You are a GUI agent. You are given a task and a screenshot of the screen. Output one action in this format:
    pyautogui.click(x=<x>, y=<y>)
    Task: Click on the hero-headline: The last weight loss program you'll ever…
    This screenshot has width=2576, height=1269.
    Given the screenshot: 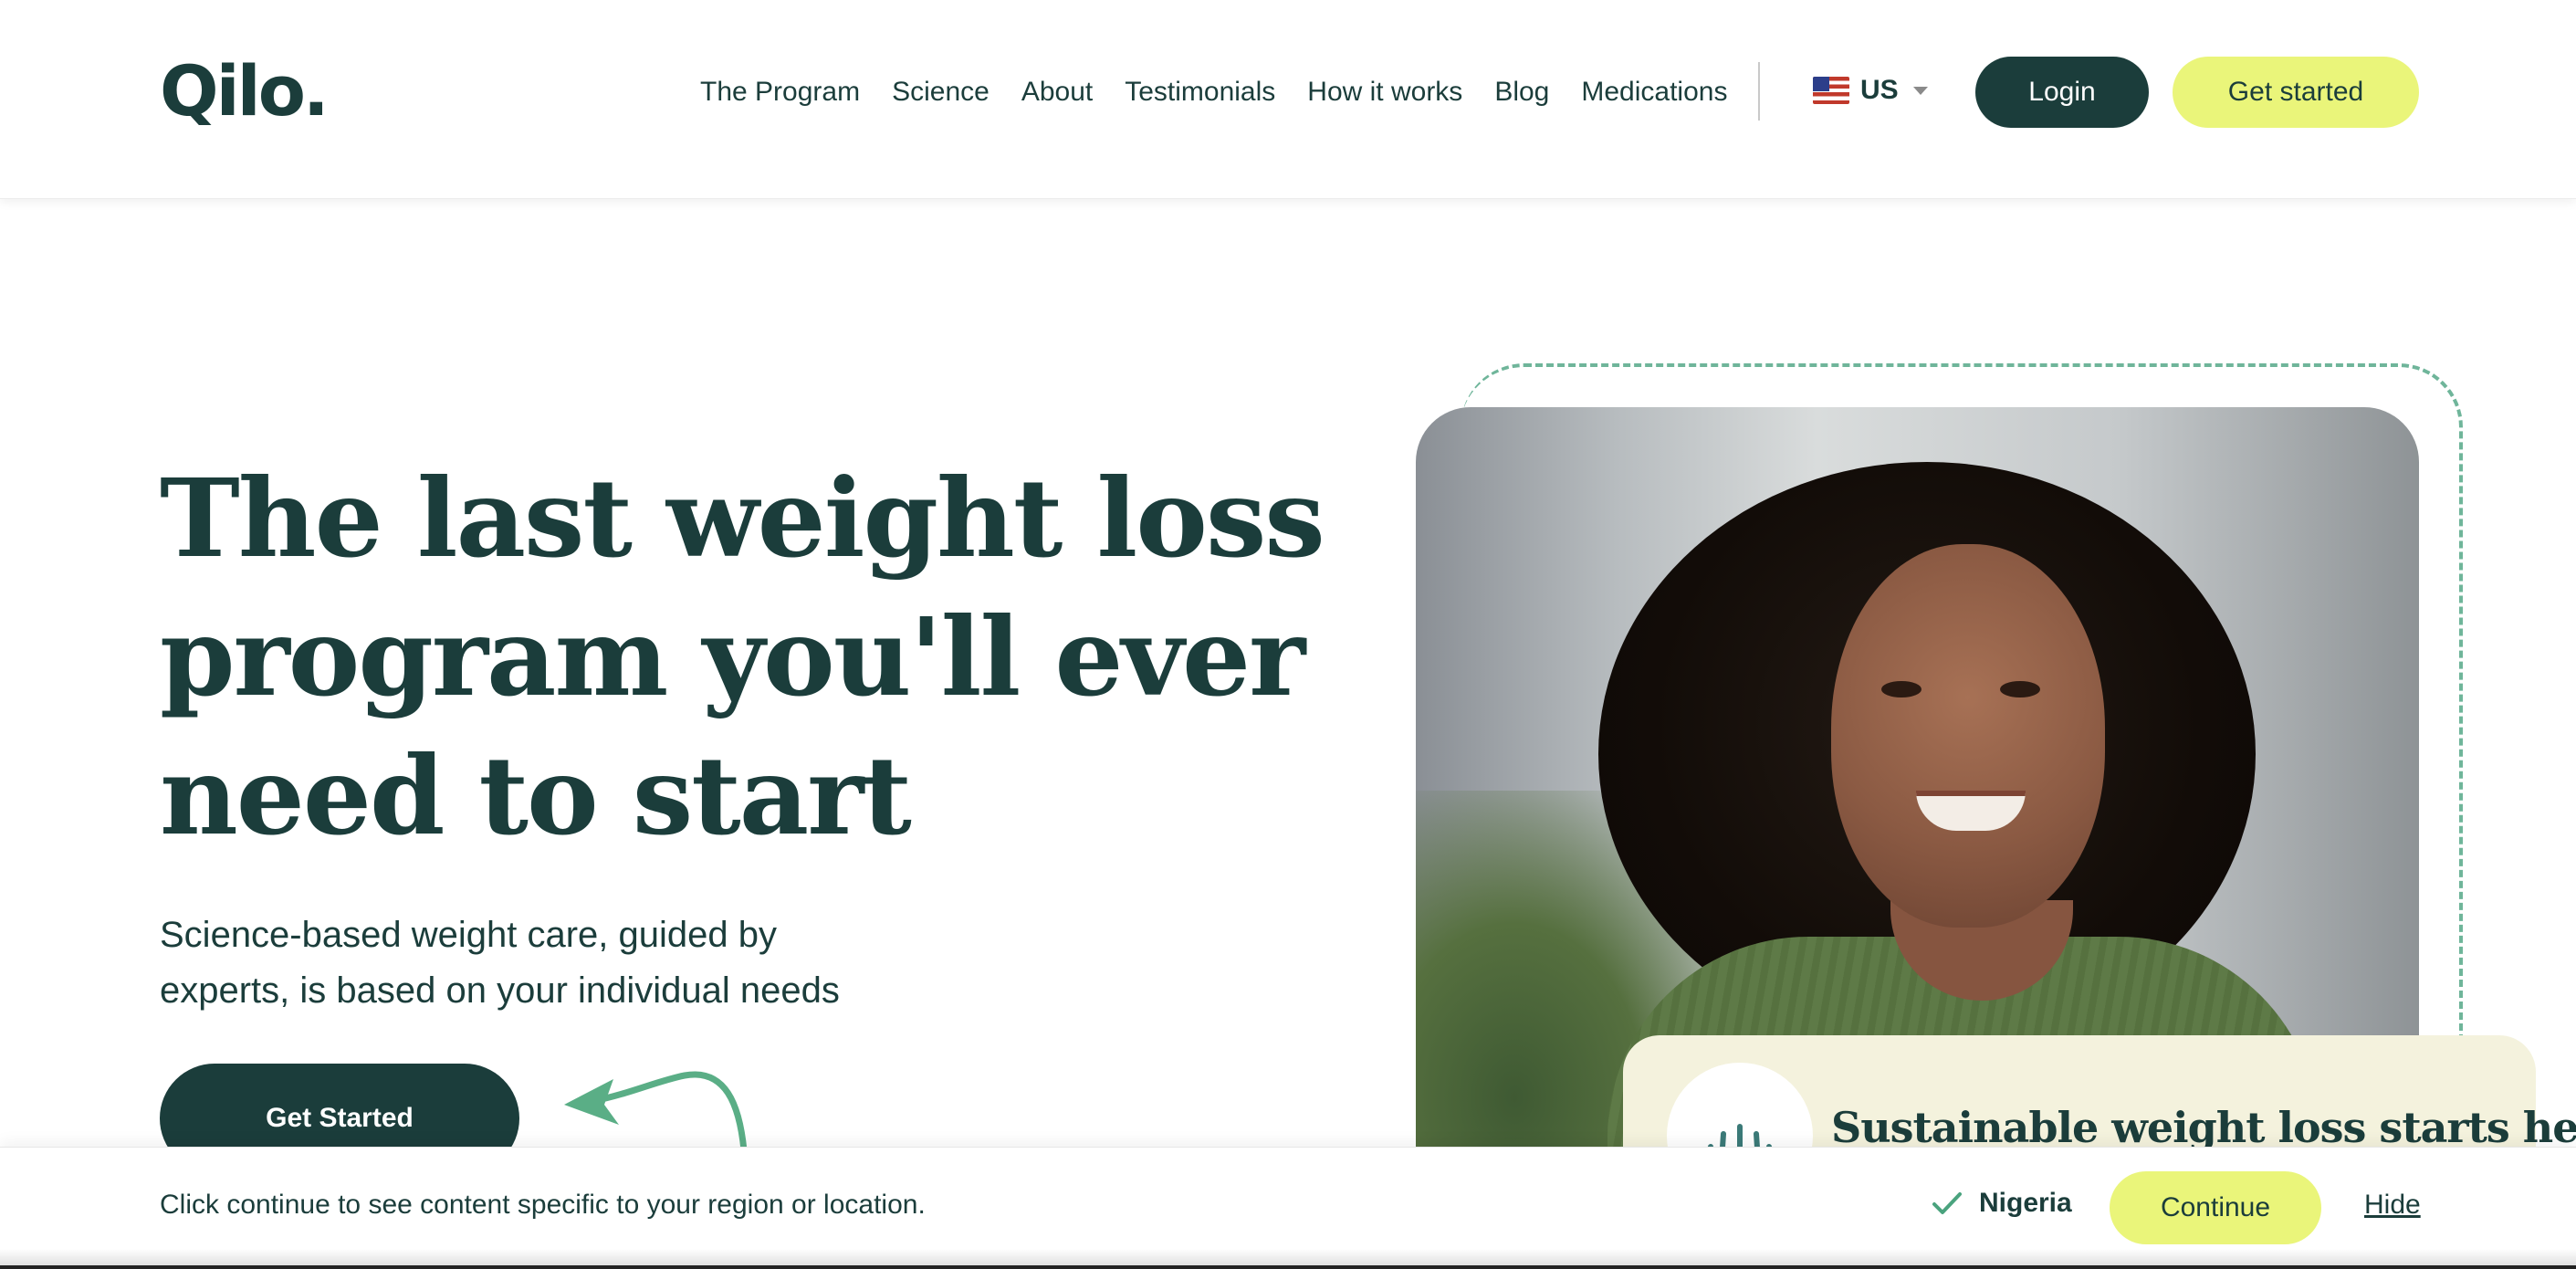 What is the action you would take?
    pyautogui.click(x=742, y=657)
    